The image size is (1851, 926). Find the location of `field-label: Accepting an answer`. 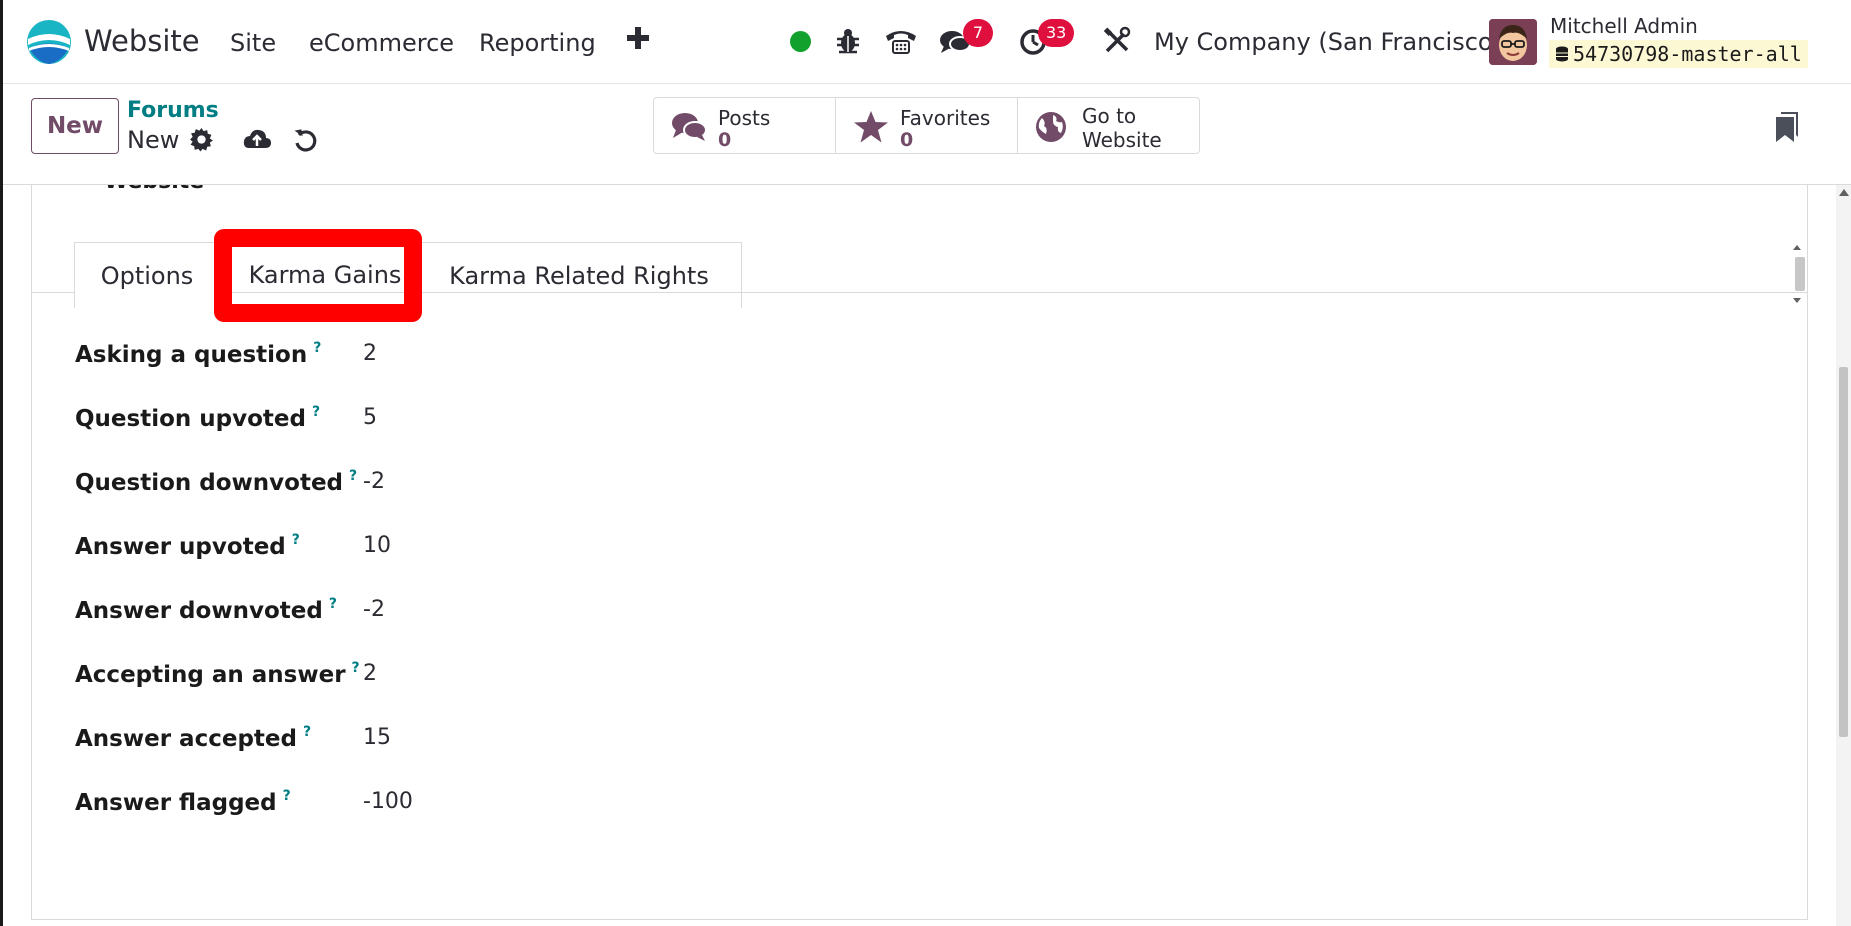

field-label: Accepting an answer is located at coordinates (210, 675).